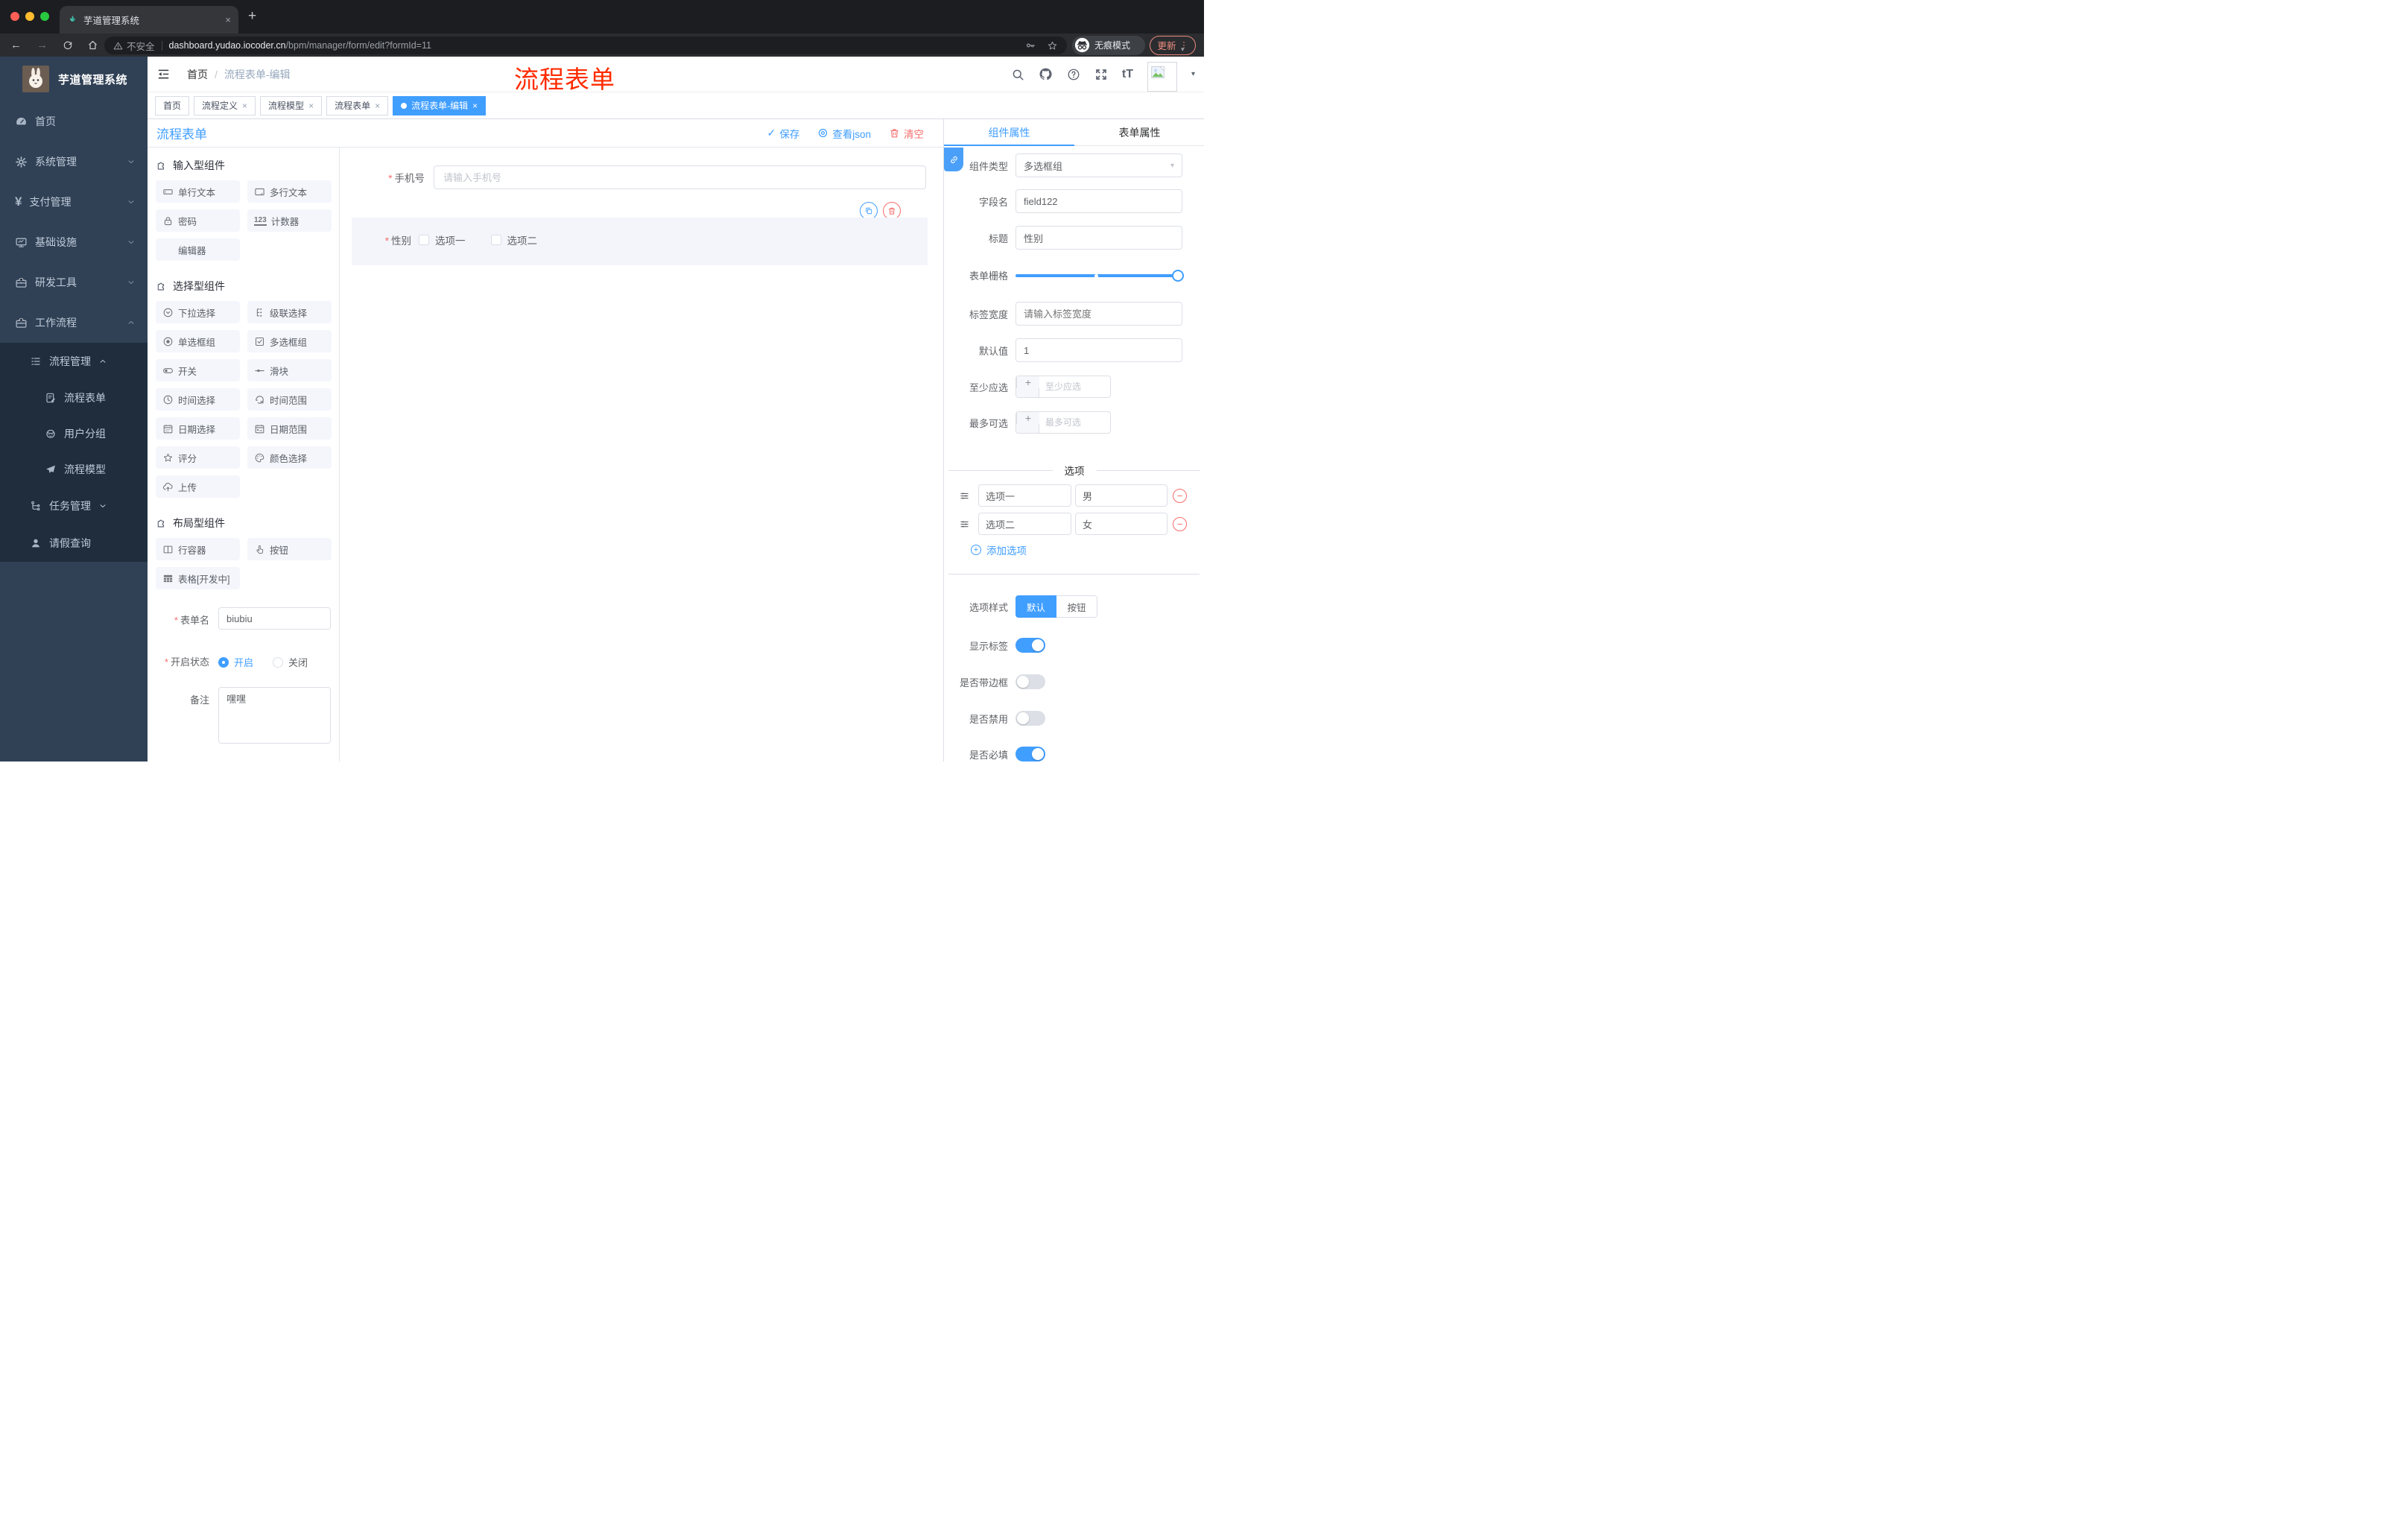 The height and width of the screenshot is (1523, 2408). What do you see at coordinates (74, 434) in the screenshot?
I see `sidebar-item-user-group: 用户分组` at bounding box center [74, 434].